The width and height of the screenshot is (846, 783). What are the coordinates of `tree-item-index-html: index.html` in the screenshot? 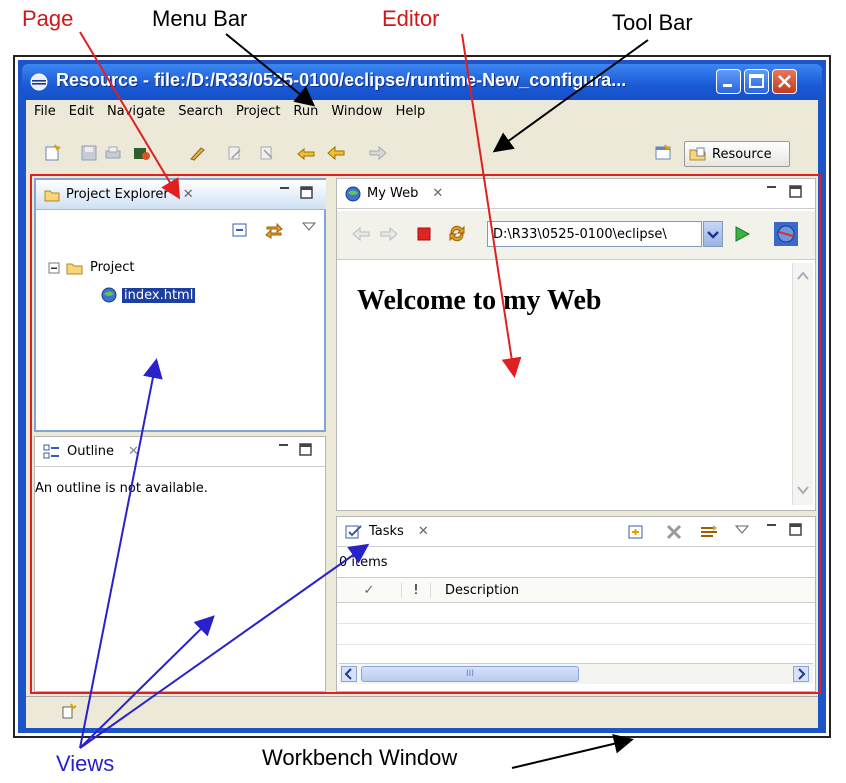 It's located at (148, 295).